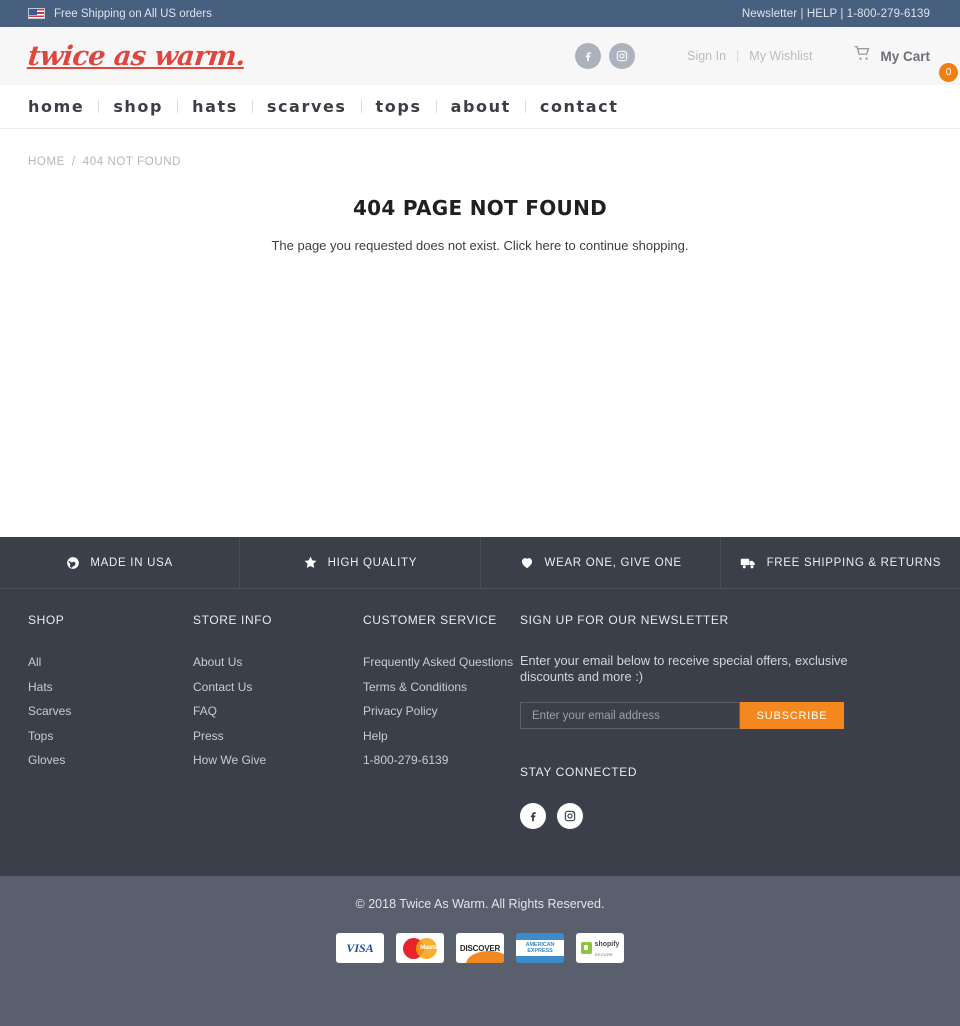 The width and height of the screenshot is (960, 1026). I want to click on nav-item-scarves: scarves, so click(307, 106).